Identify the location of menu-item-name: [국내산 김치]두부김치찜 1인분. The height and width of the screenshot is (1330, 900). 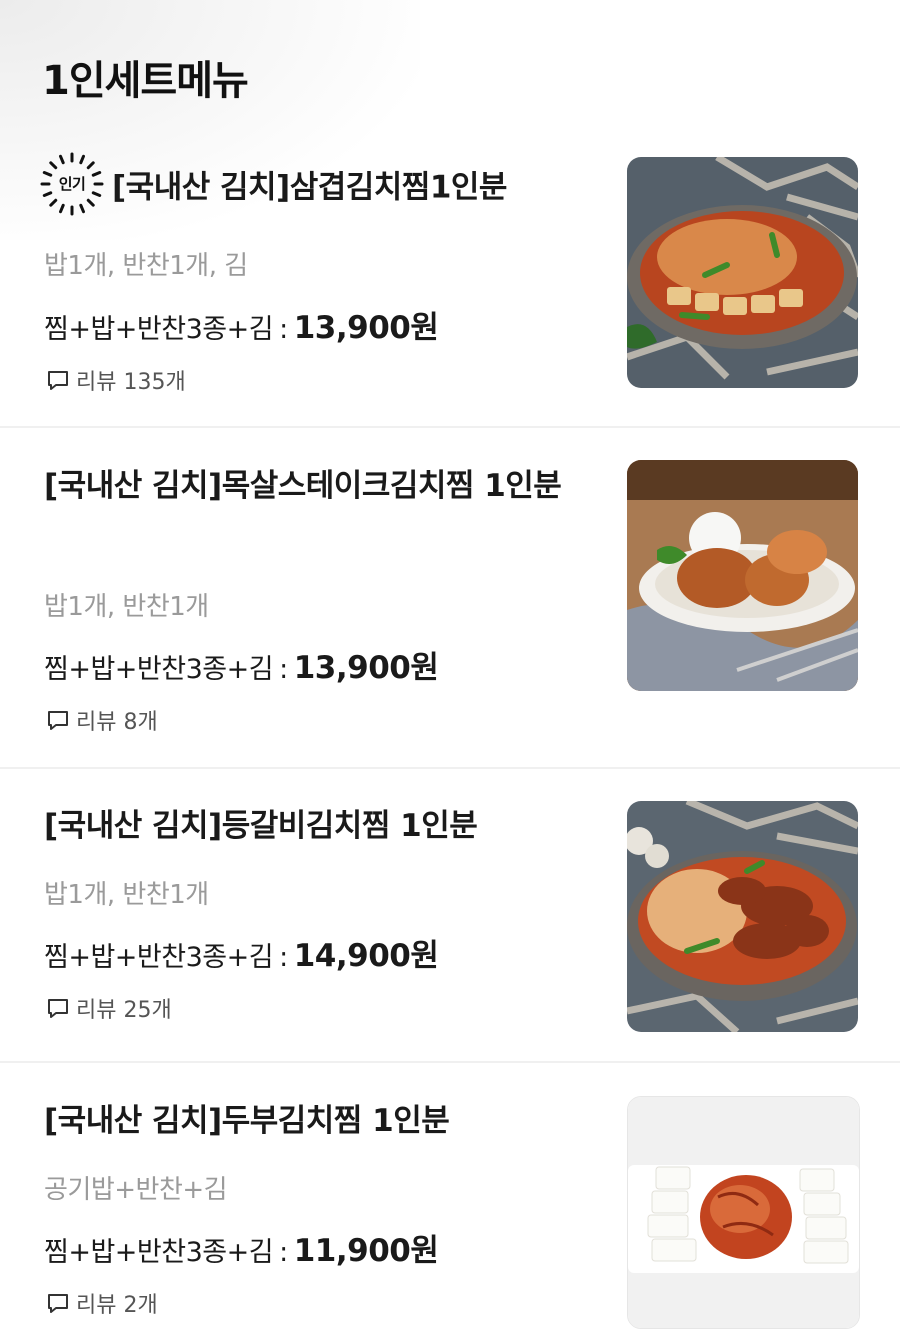
(247, 1121).